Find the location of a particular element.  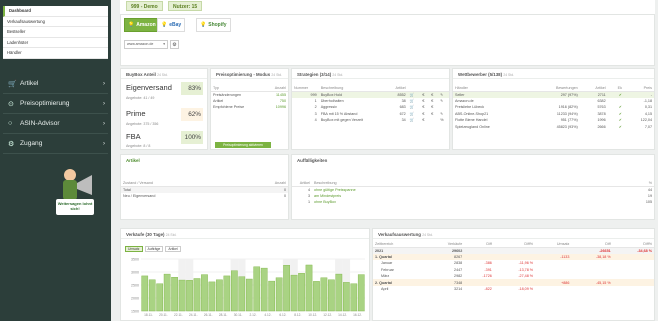

subnav-haendler: Händler is located at coordinates (55, 53).